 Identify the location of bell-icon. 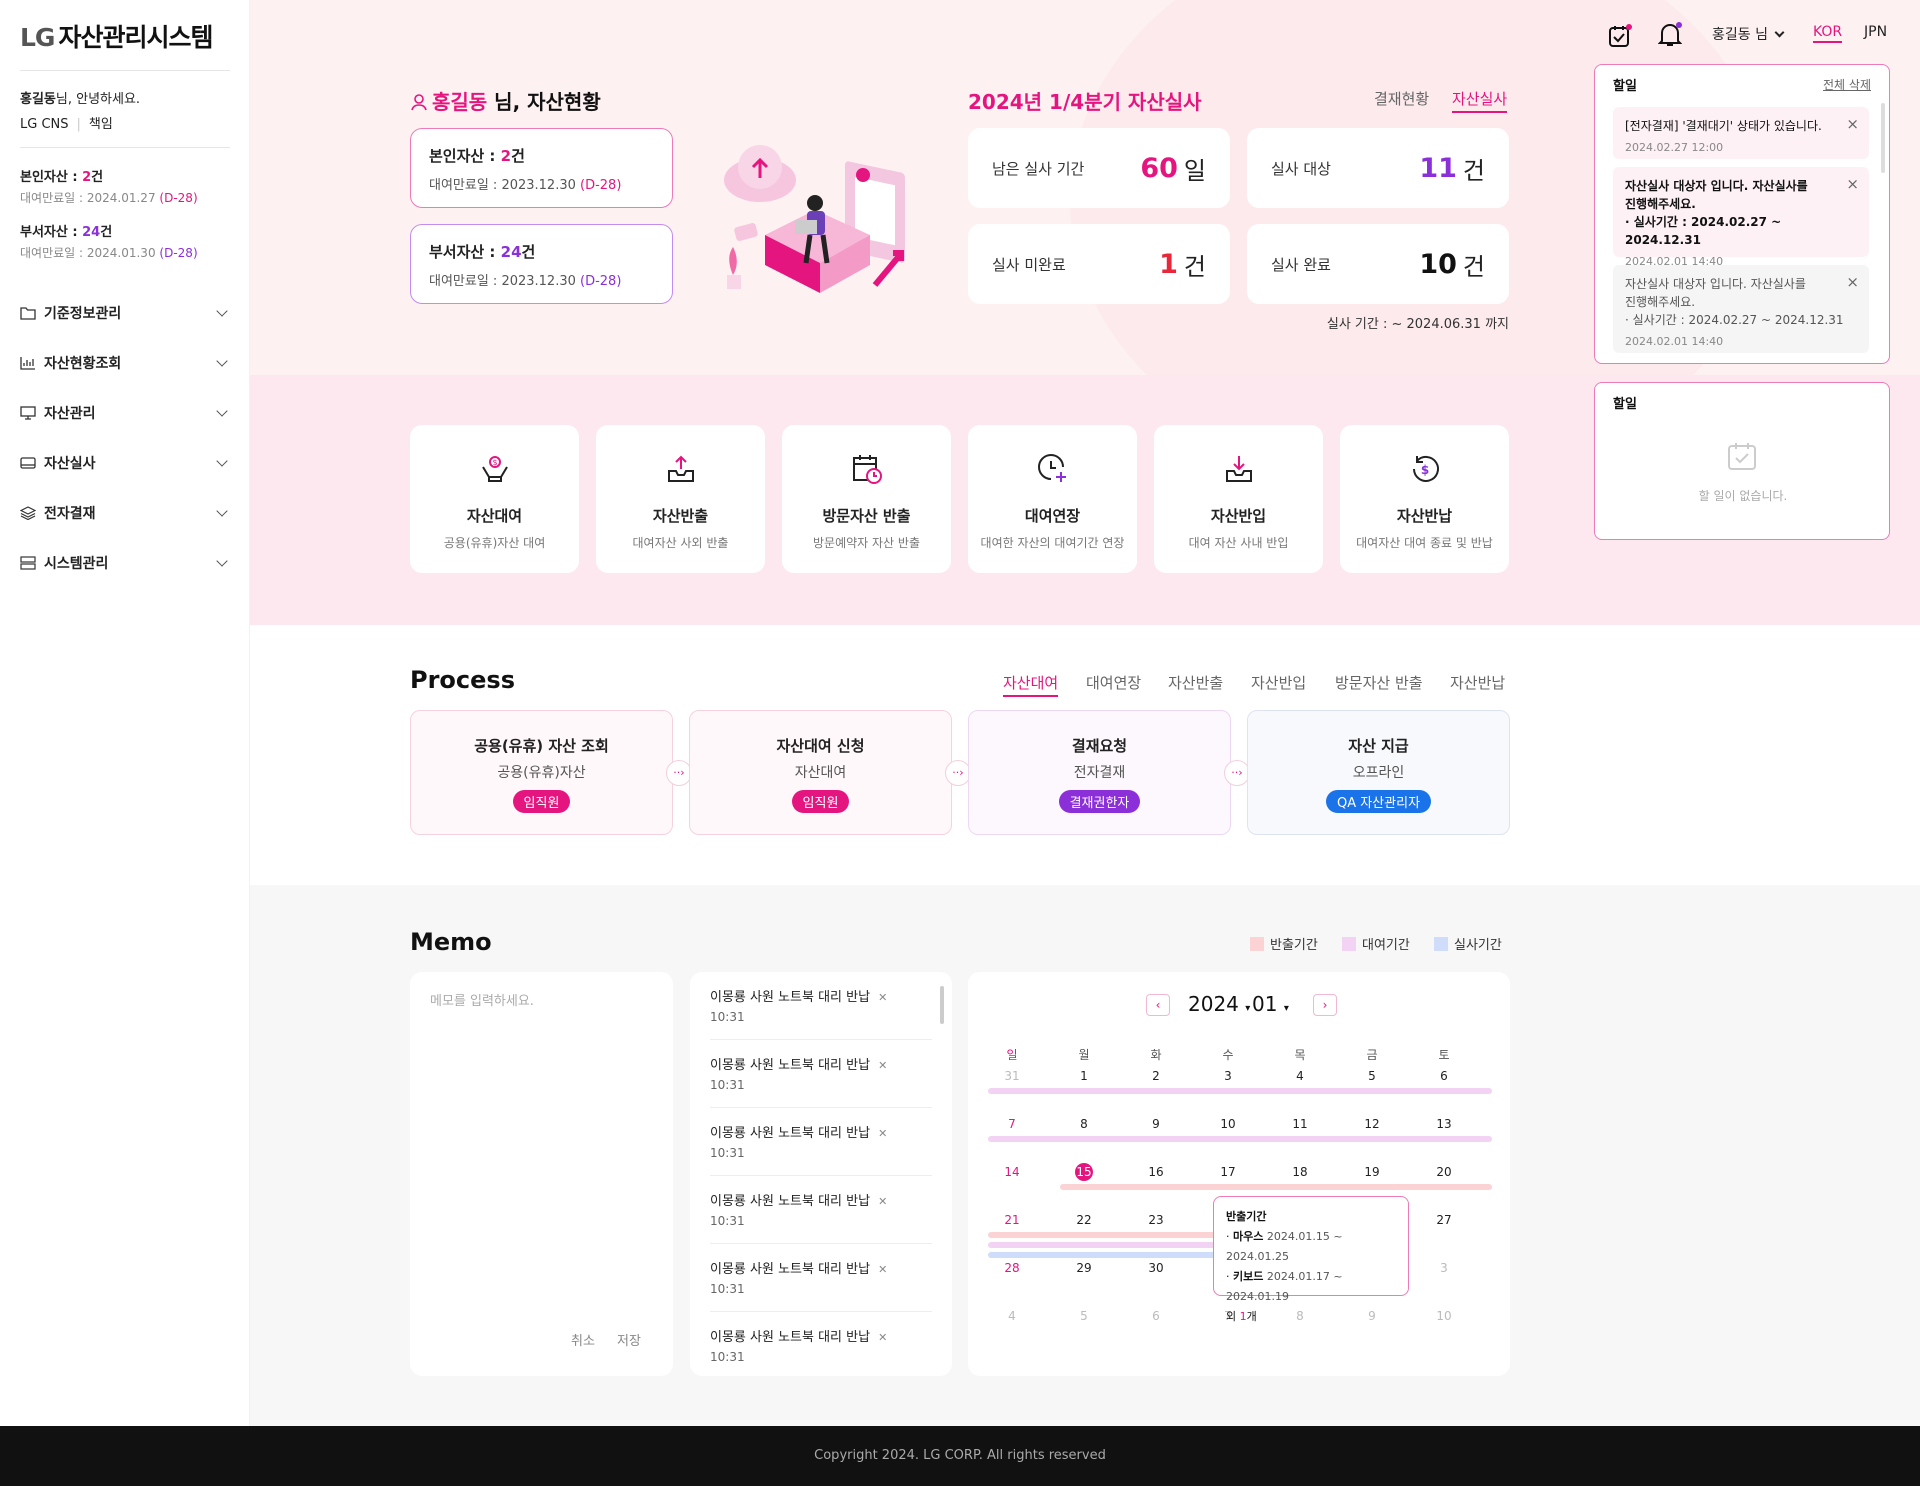
(1670, 35).